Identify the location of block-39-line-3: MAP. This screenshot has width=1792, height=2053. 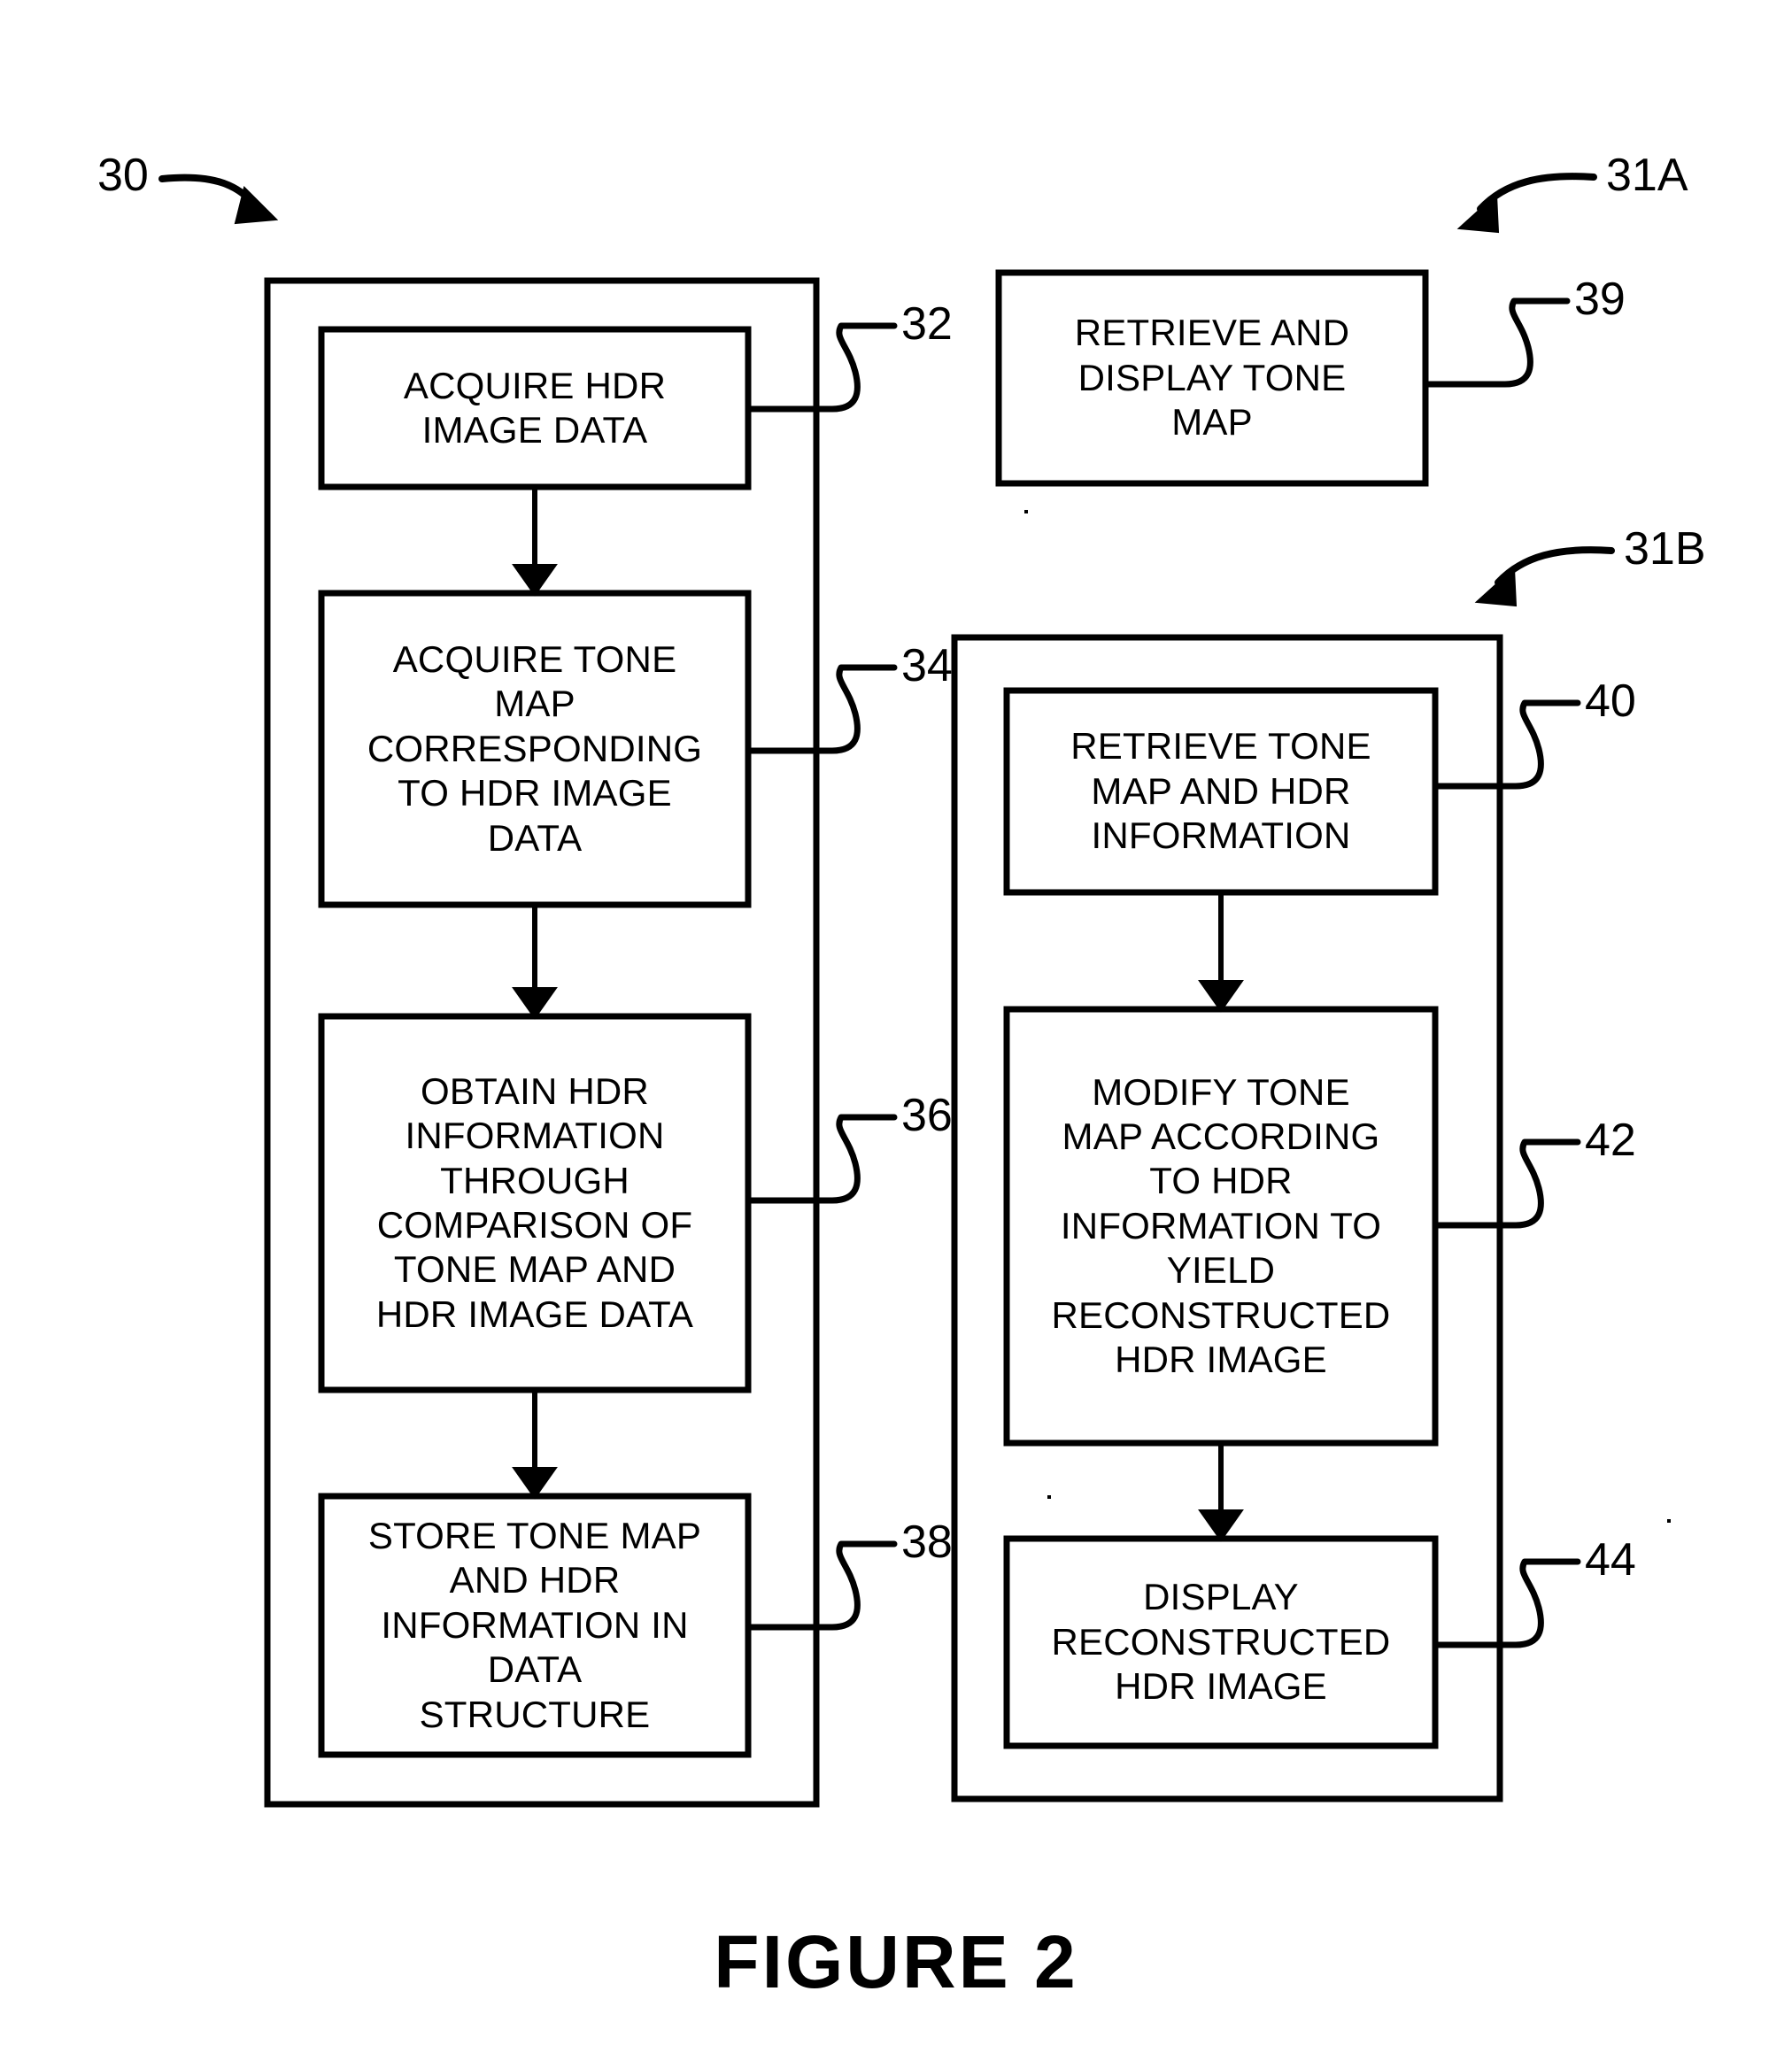
(1212, 422).